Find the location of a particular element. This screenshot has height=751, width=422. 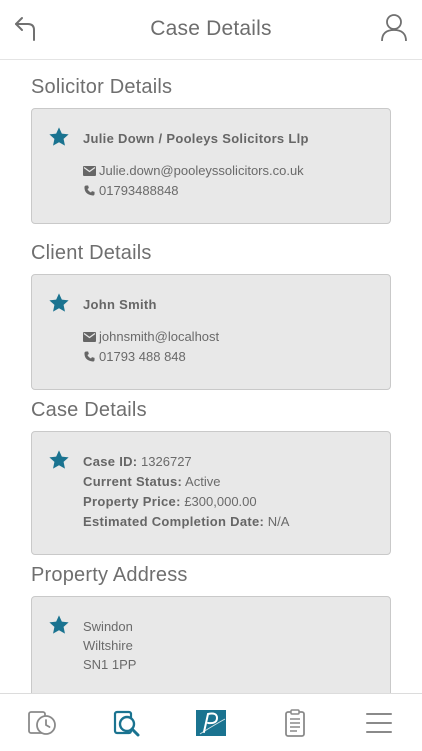

menu-icon is located at coordinates (379, 723).